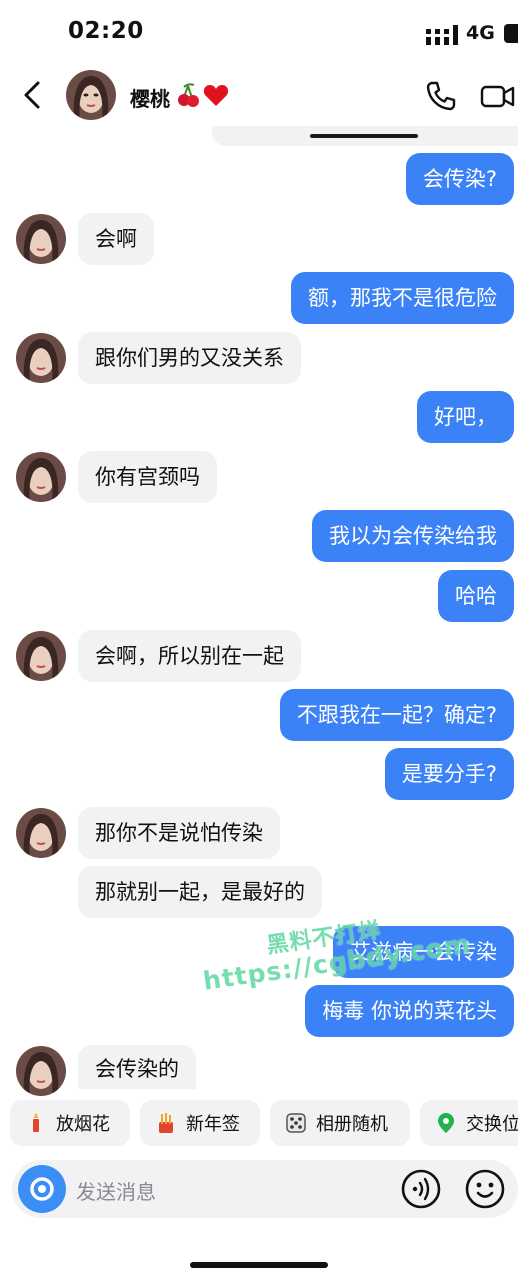 The width and height of the screenshot is (518, 1280). I want to click on quick-action-random-album: 相册随机, so click(340, 1123).